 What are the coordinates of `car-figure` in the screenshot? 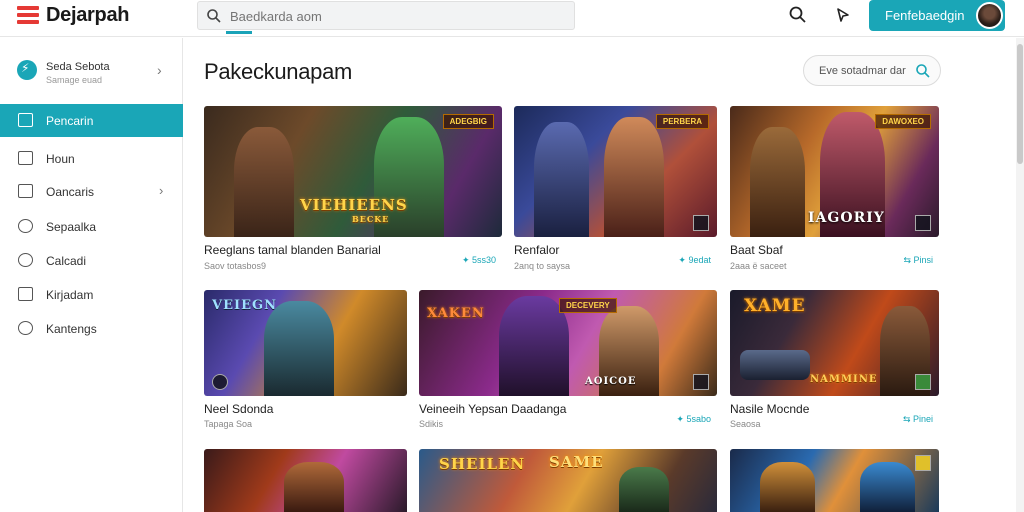 It's located at (775, 365).